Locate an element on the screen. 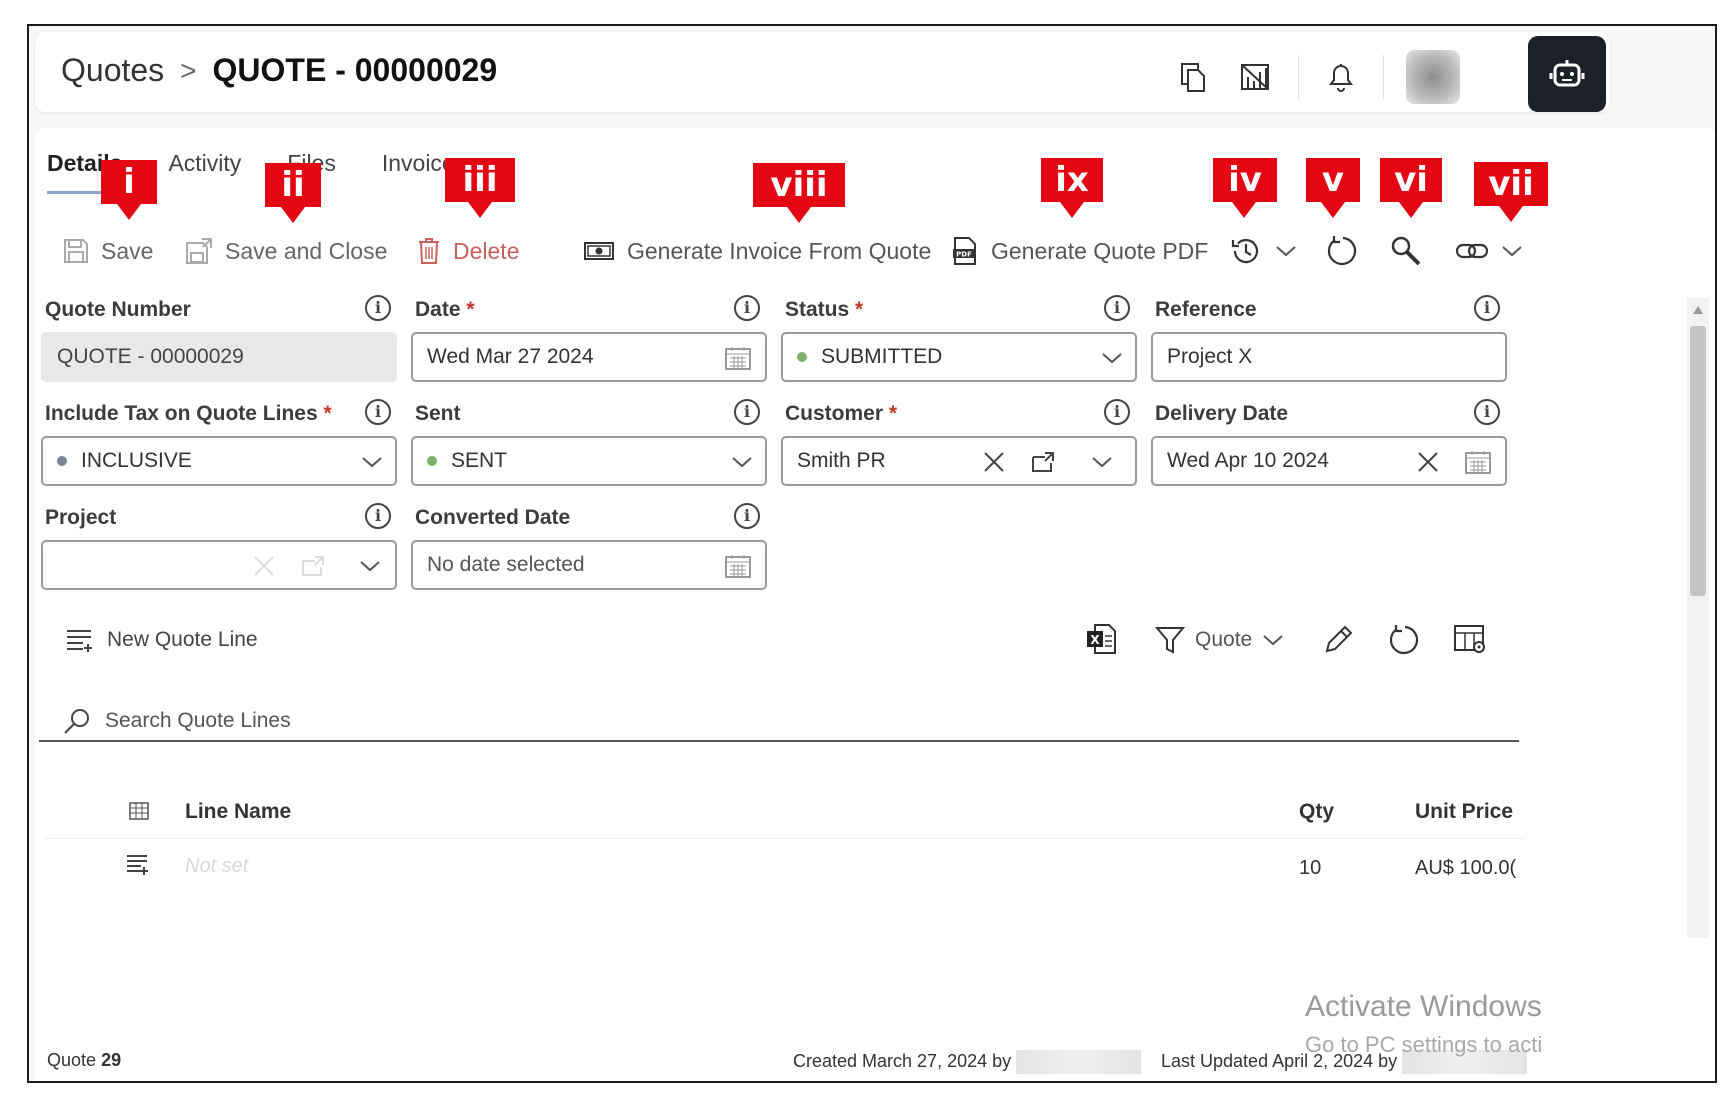 This screenshot has width=1734, height=1106. tax-dot is located at coordinates (62, 461).